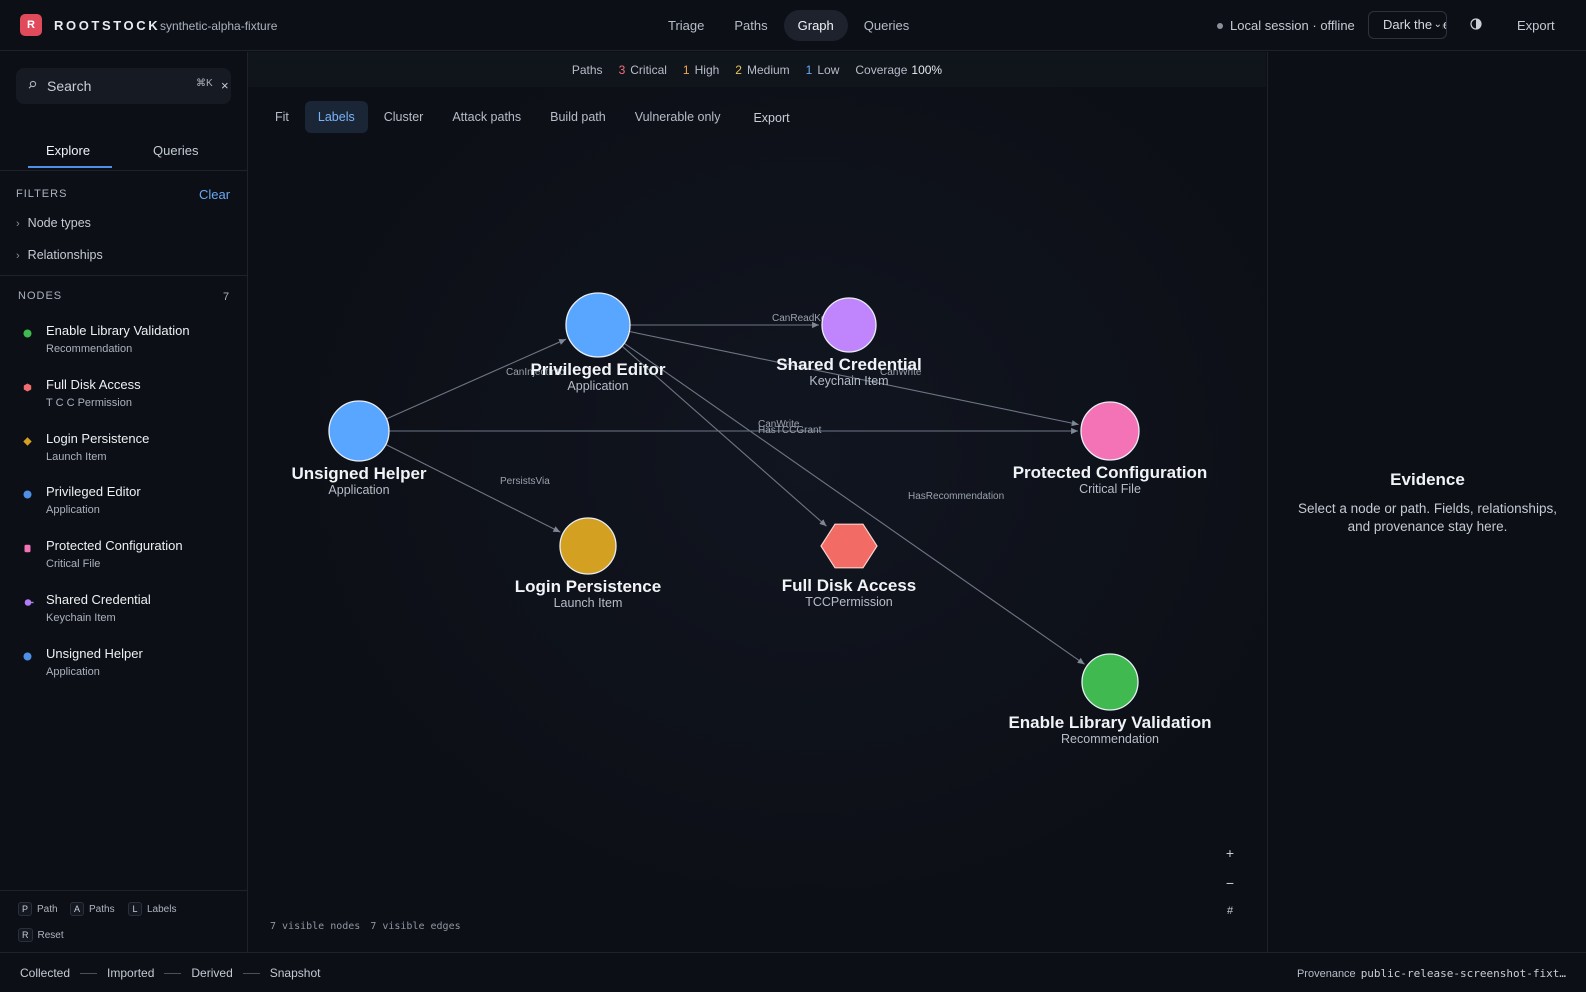  I want to click on launch-item-icon, so click(27, 441).